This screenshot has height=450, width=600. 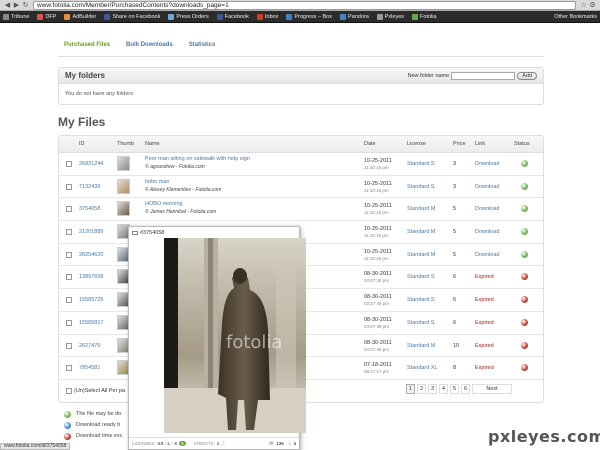 What do you see at coordinates (89, 346) in the screenshot?
I see `file-id-link: 2627475` at bounding box center [89, 346].